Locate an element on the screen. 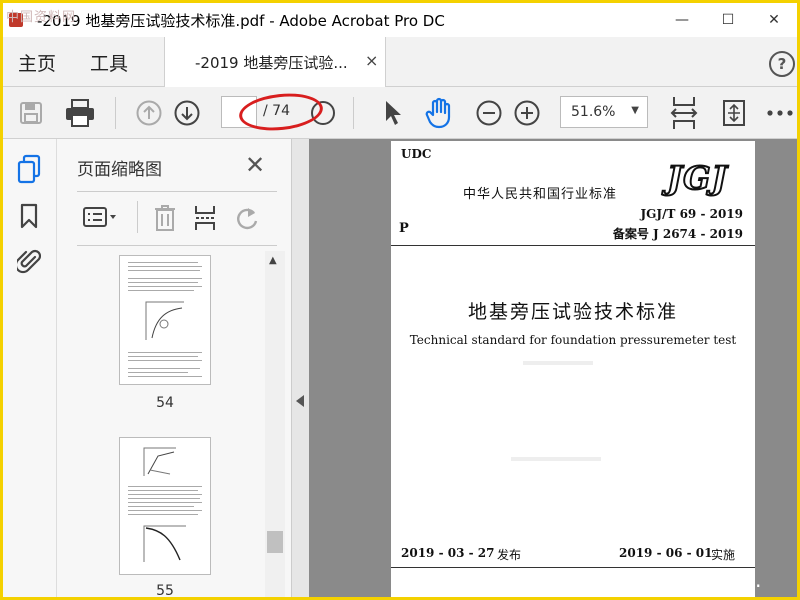  tab-document: -2019 地基旁压试验... × is located at coordinates (275, 62).